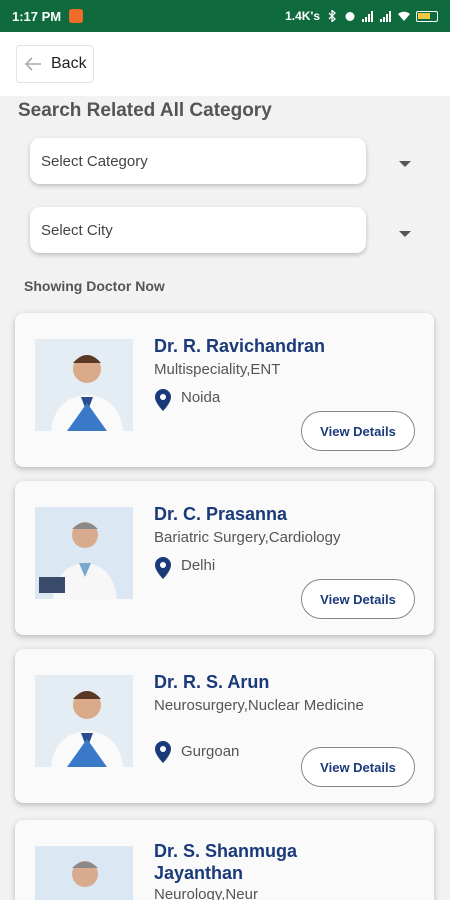 The image size is (450, 900). I want to click on status-time: 1:17 PM, so click(37, 16).